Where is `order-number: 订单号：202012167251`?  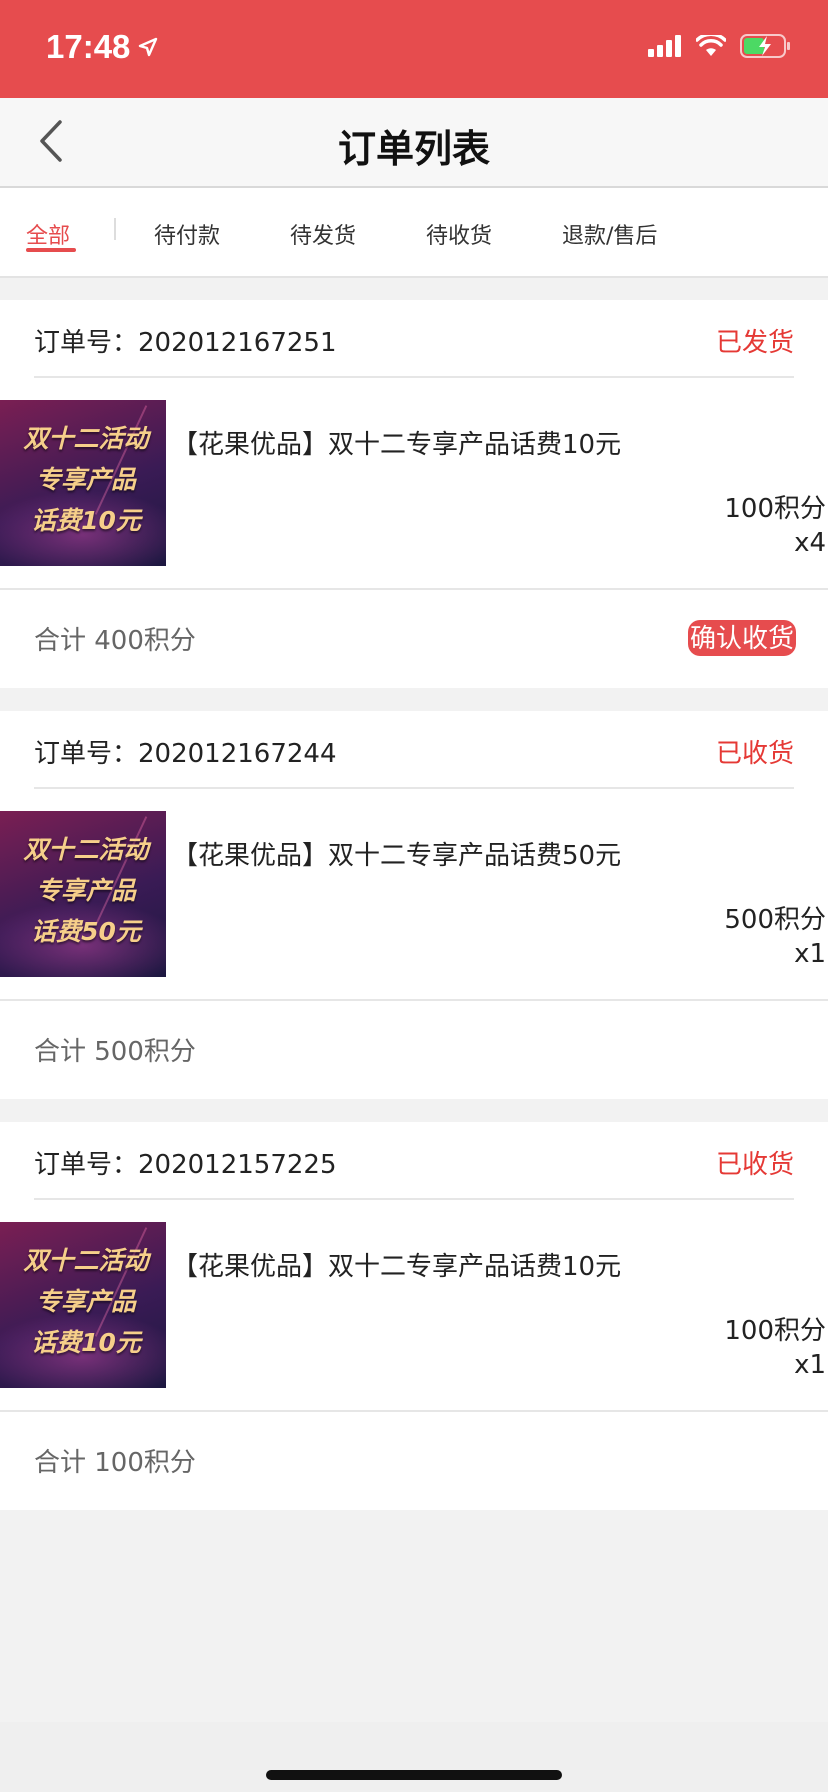
order-number: 订单号：202012167251 is located at coordinates (185, 340).